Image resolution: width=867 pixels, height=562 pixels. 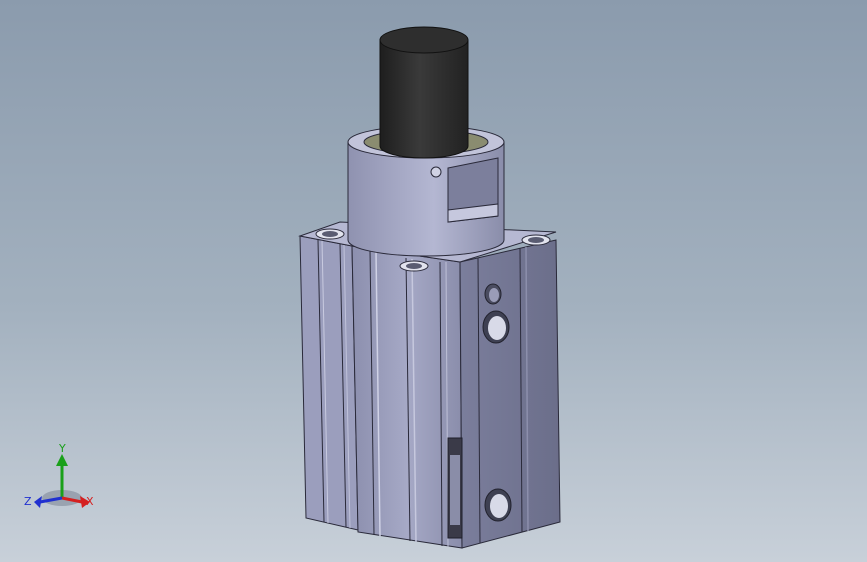 What do you see at coordinates (28, 501) in the screenshot?
I see `z-axis-label: Z` at bounding box center [28, 501].